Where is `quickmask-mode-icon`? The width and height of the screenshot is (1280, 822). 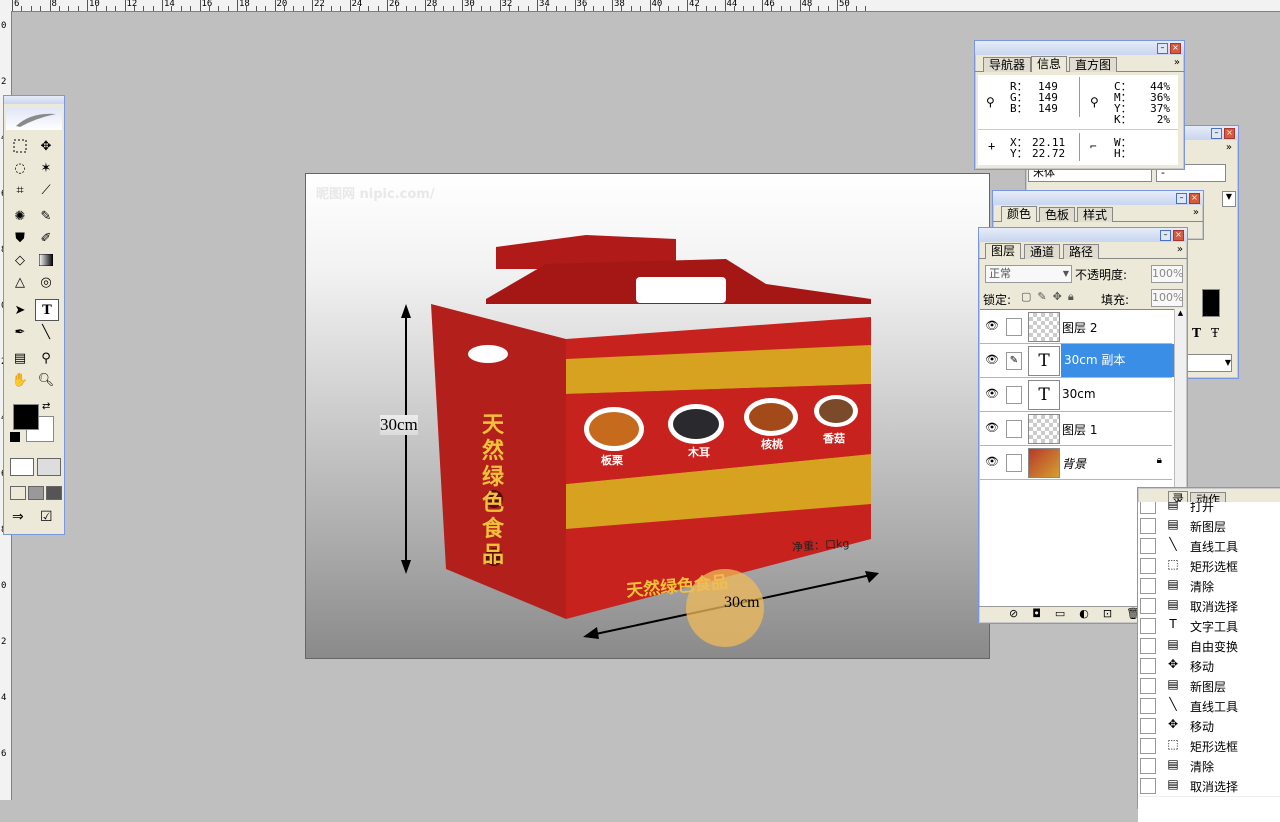
quickmask-mode-icon is located at coordinates (49, 467).